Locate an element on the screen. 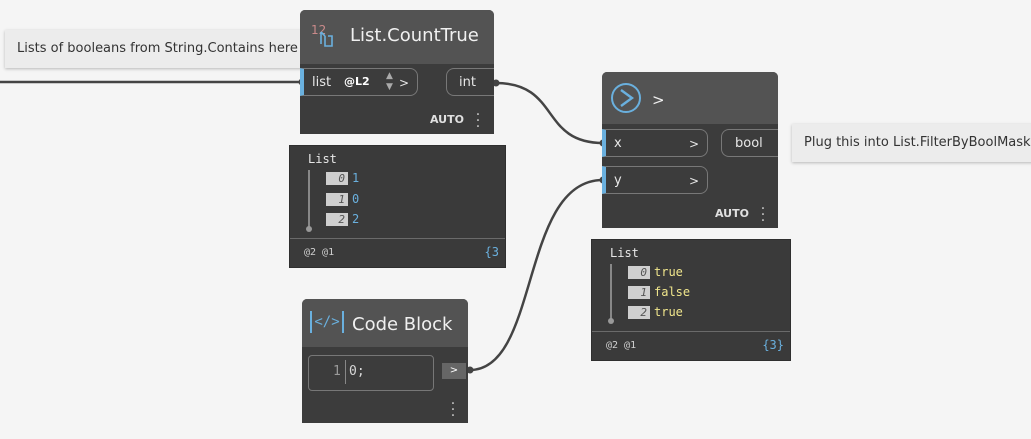  list-item: 2 true is located at coordinates (655, 312).